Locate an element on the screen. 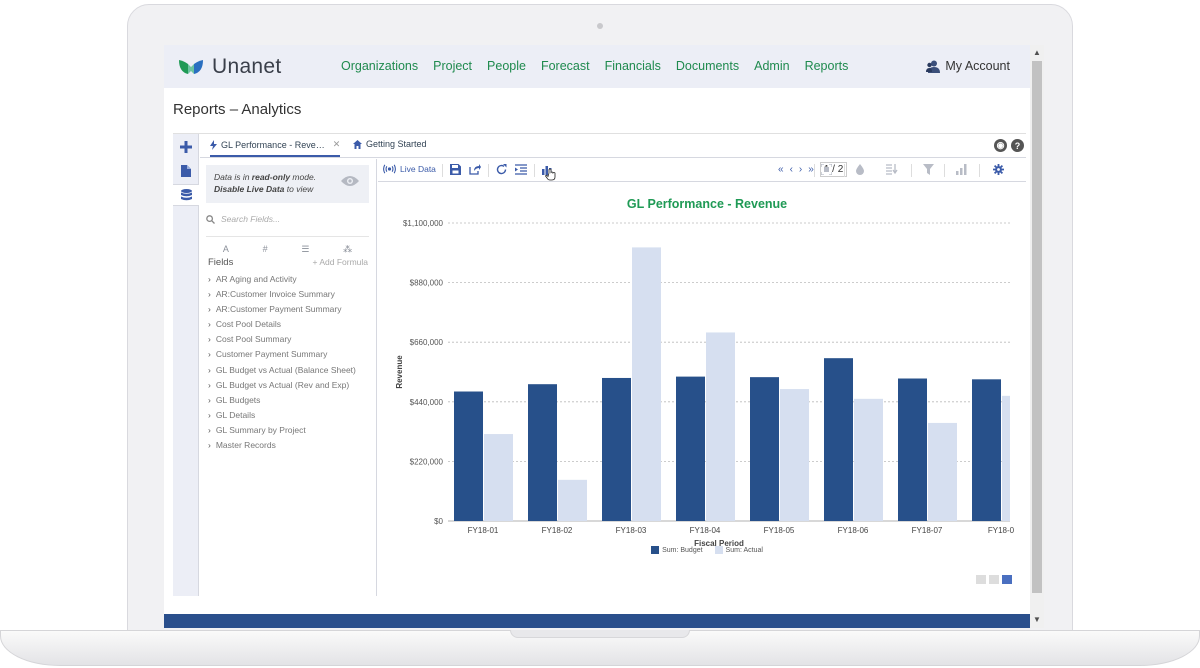  first-page-icon: « is located at coordinates (781, 169).